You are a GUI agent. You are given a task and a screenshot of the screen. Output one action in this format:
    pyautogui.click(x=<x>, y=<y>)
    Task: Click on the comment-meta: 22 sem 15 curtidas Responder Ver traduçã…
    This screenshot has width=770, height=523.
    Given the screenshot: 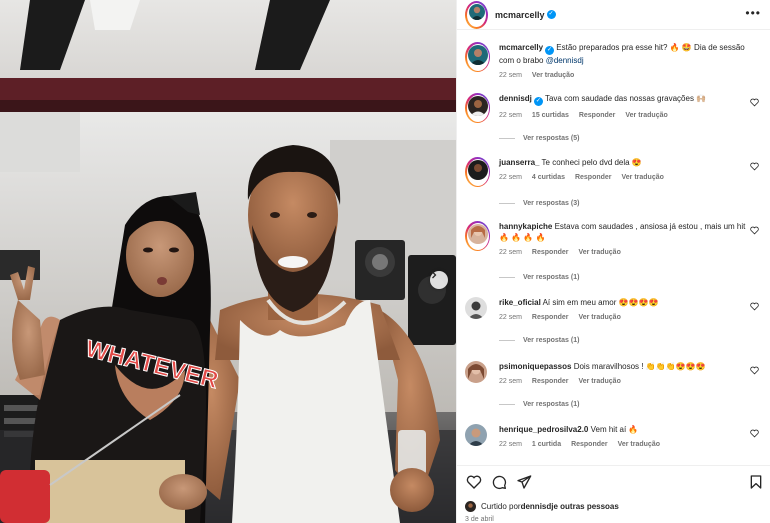 What is the action you would take?
    pyautogui.click(x=624, y=115)
    